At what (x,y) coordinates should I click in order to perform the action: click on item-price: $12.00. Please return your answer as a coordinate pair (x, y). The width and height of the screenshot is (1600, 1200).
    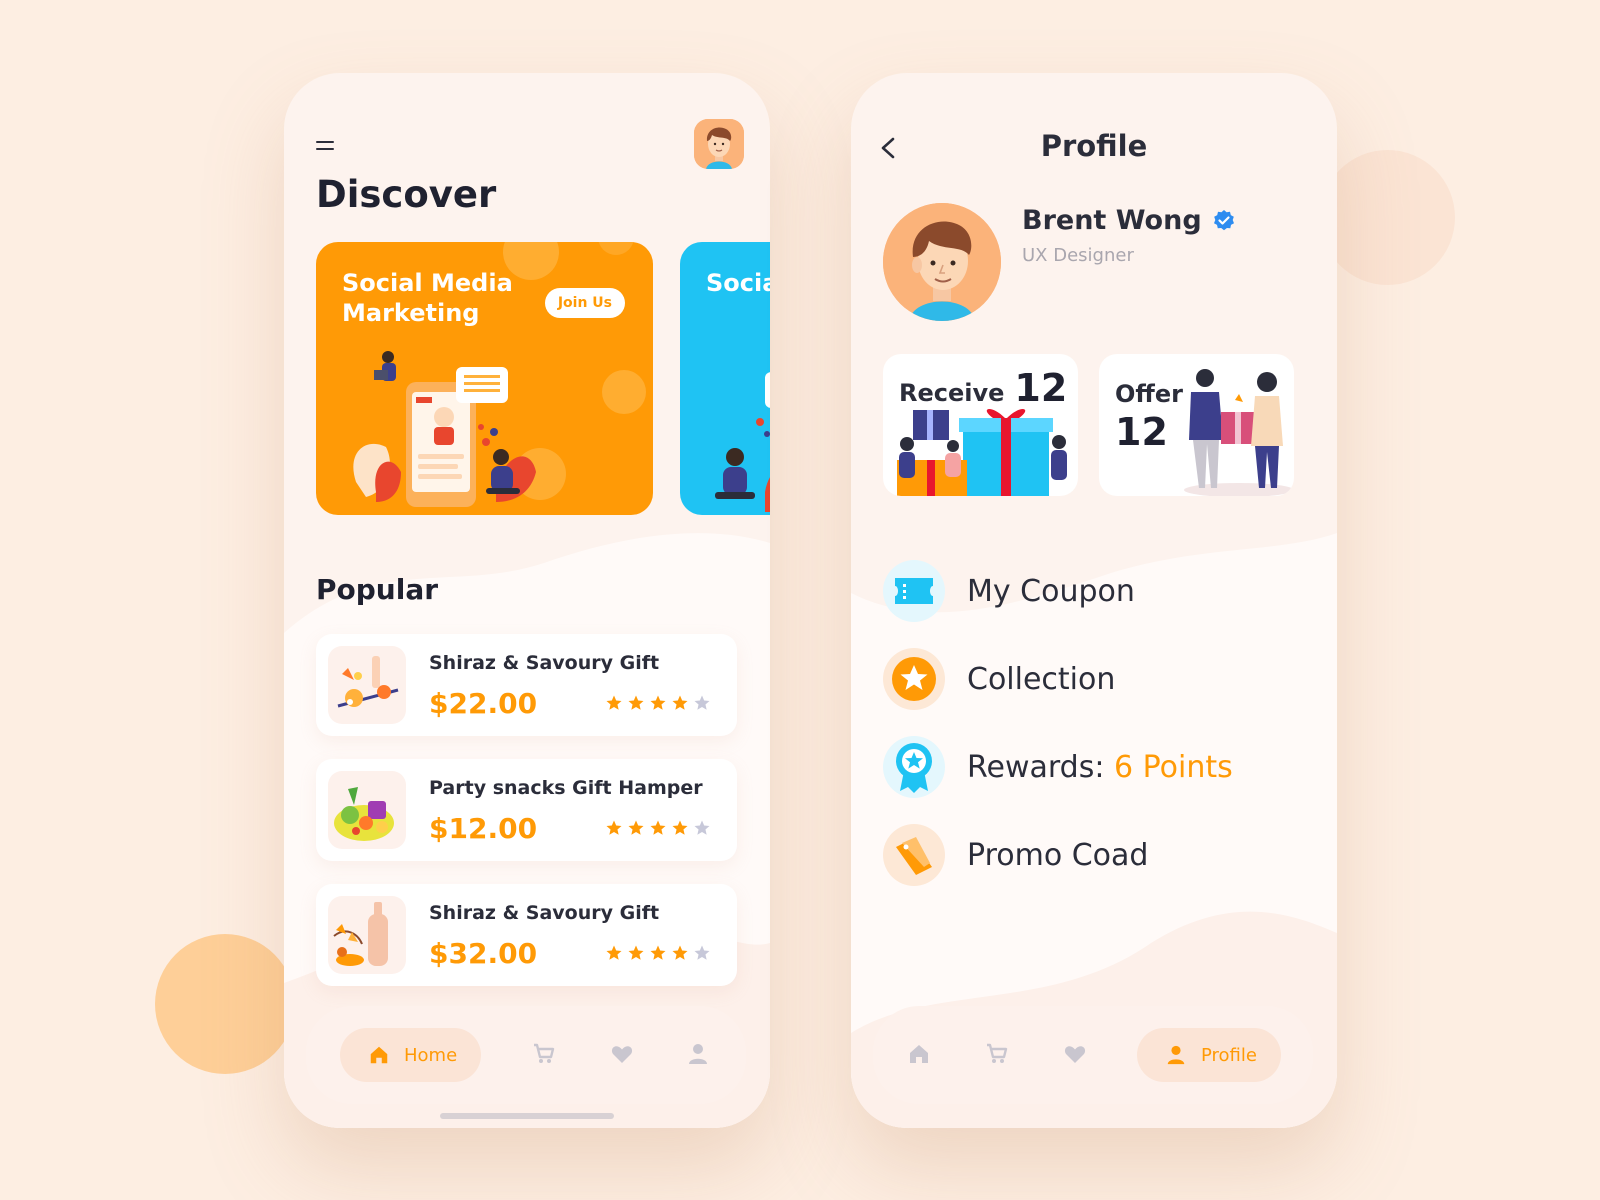
    Looking at the image, I should click on (483, 828).